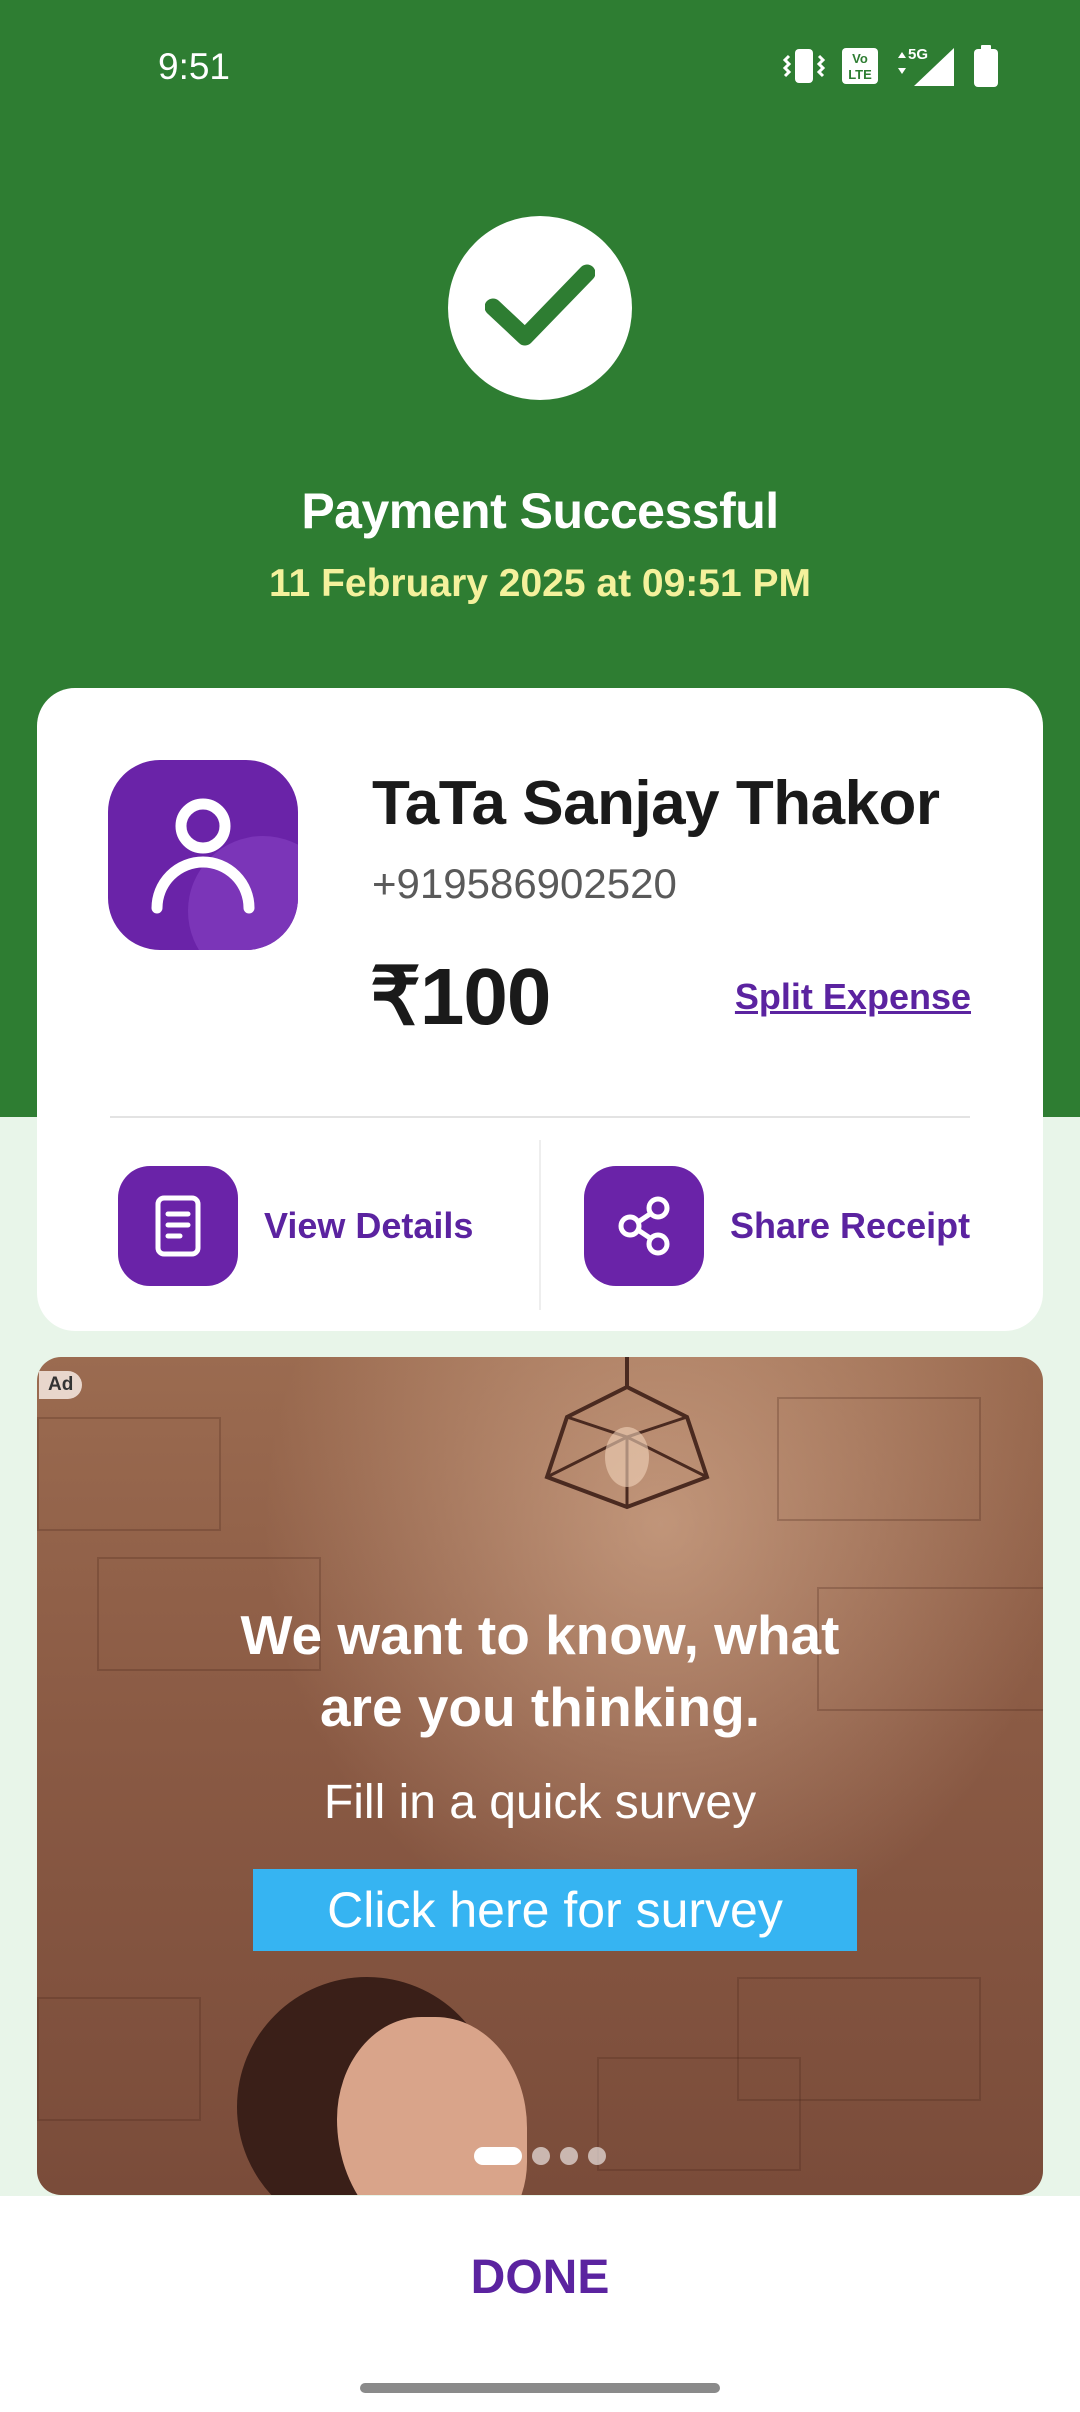 The height and width of the screenshot is (2412, 1080). Describe the element at coordinates (918, 54) in the screenshot. I see `svg-text: 5G` at that location.